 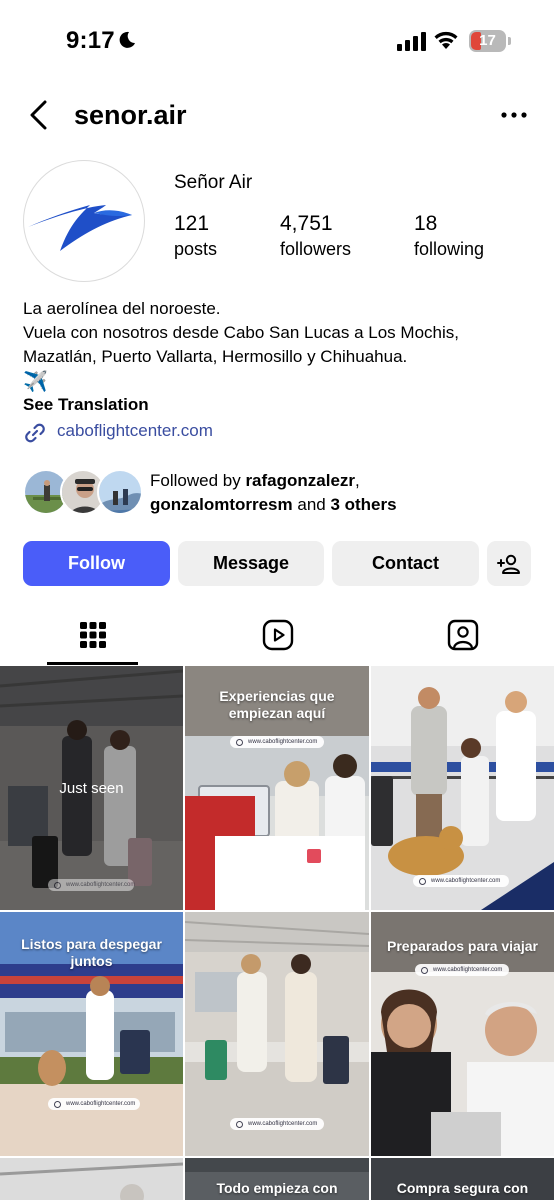 I want to click on post-title: Preparados para viajar, so click(x=462, y=946).